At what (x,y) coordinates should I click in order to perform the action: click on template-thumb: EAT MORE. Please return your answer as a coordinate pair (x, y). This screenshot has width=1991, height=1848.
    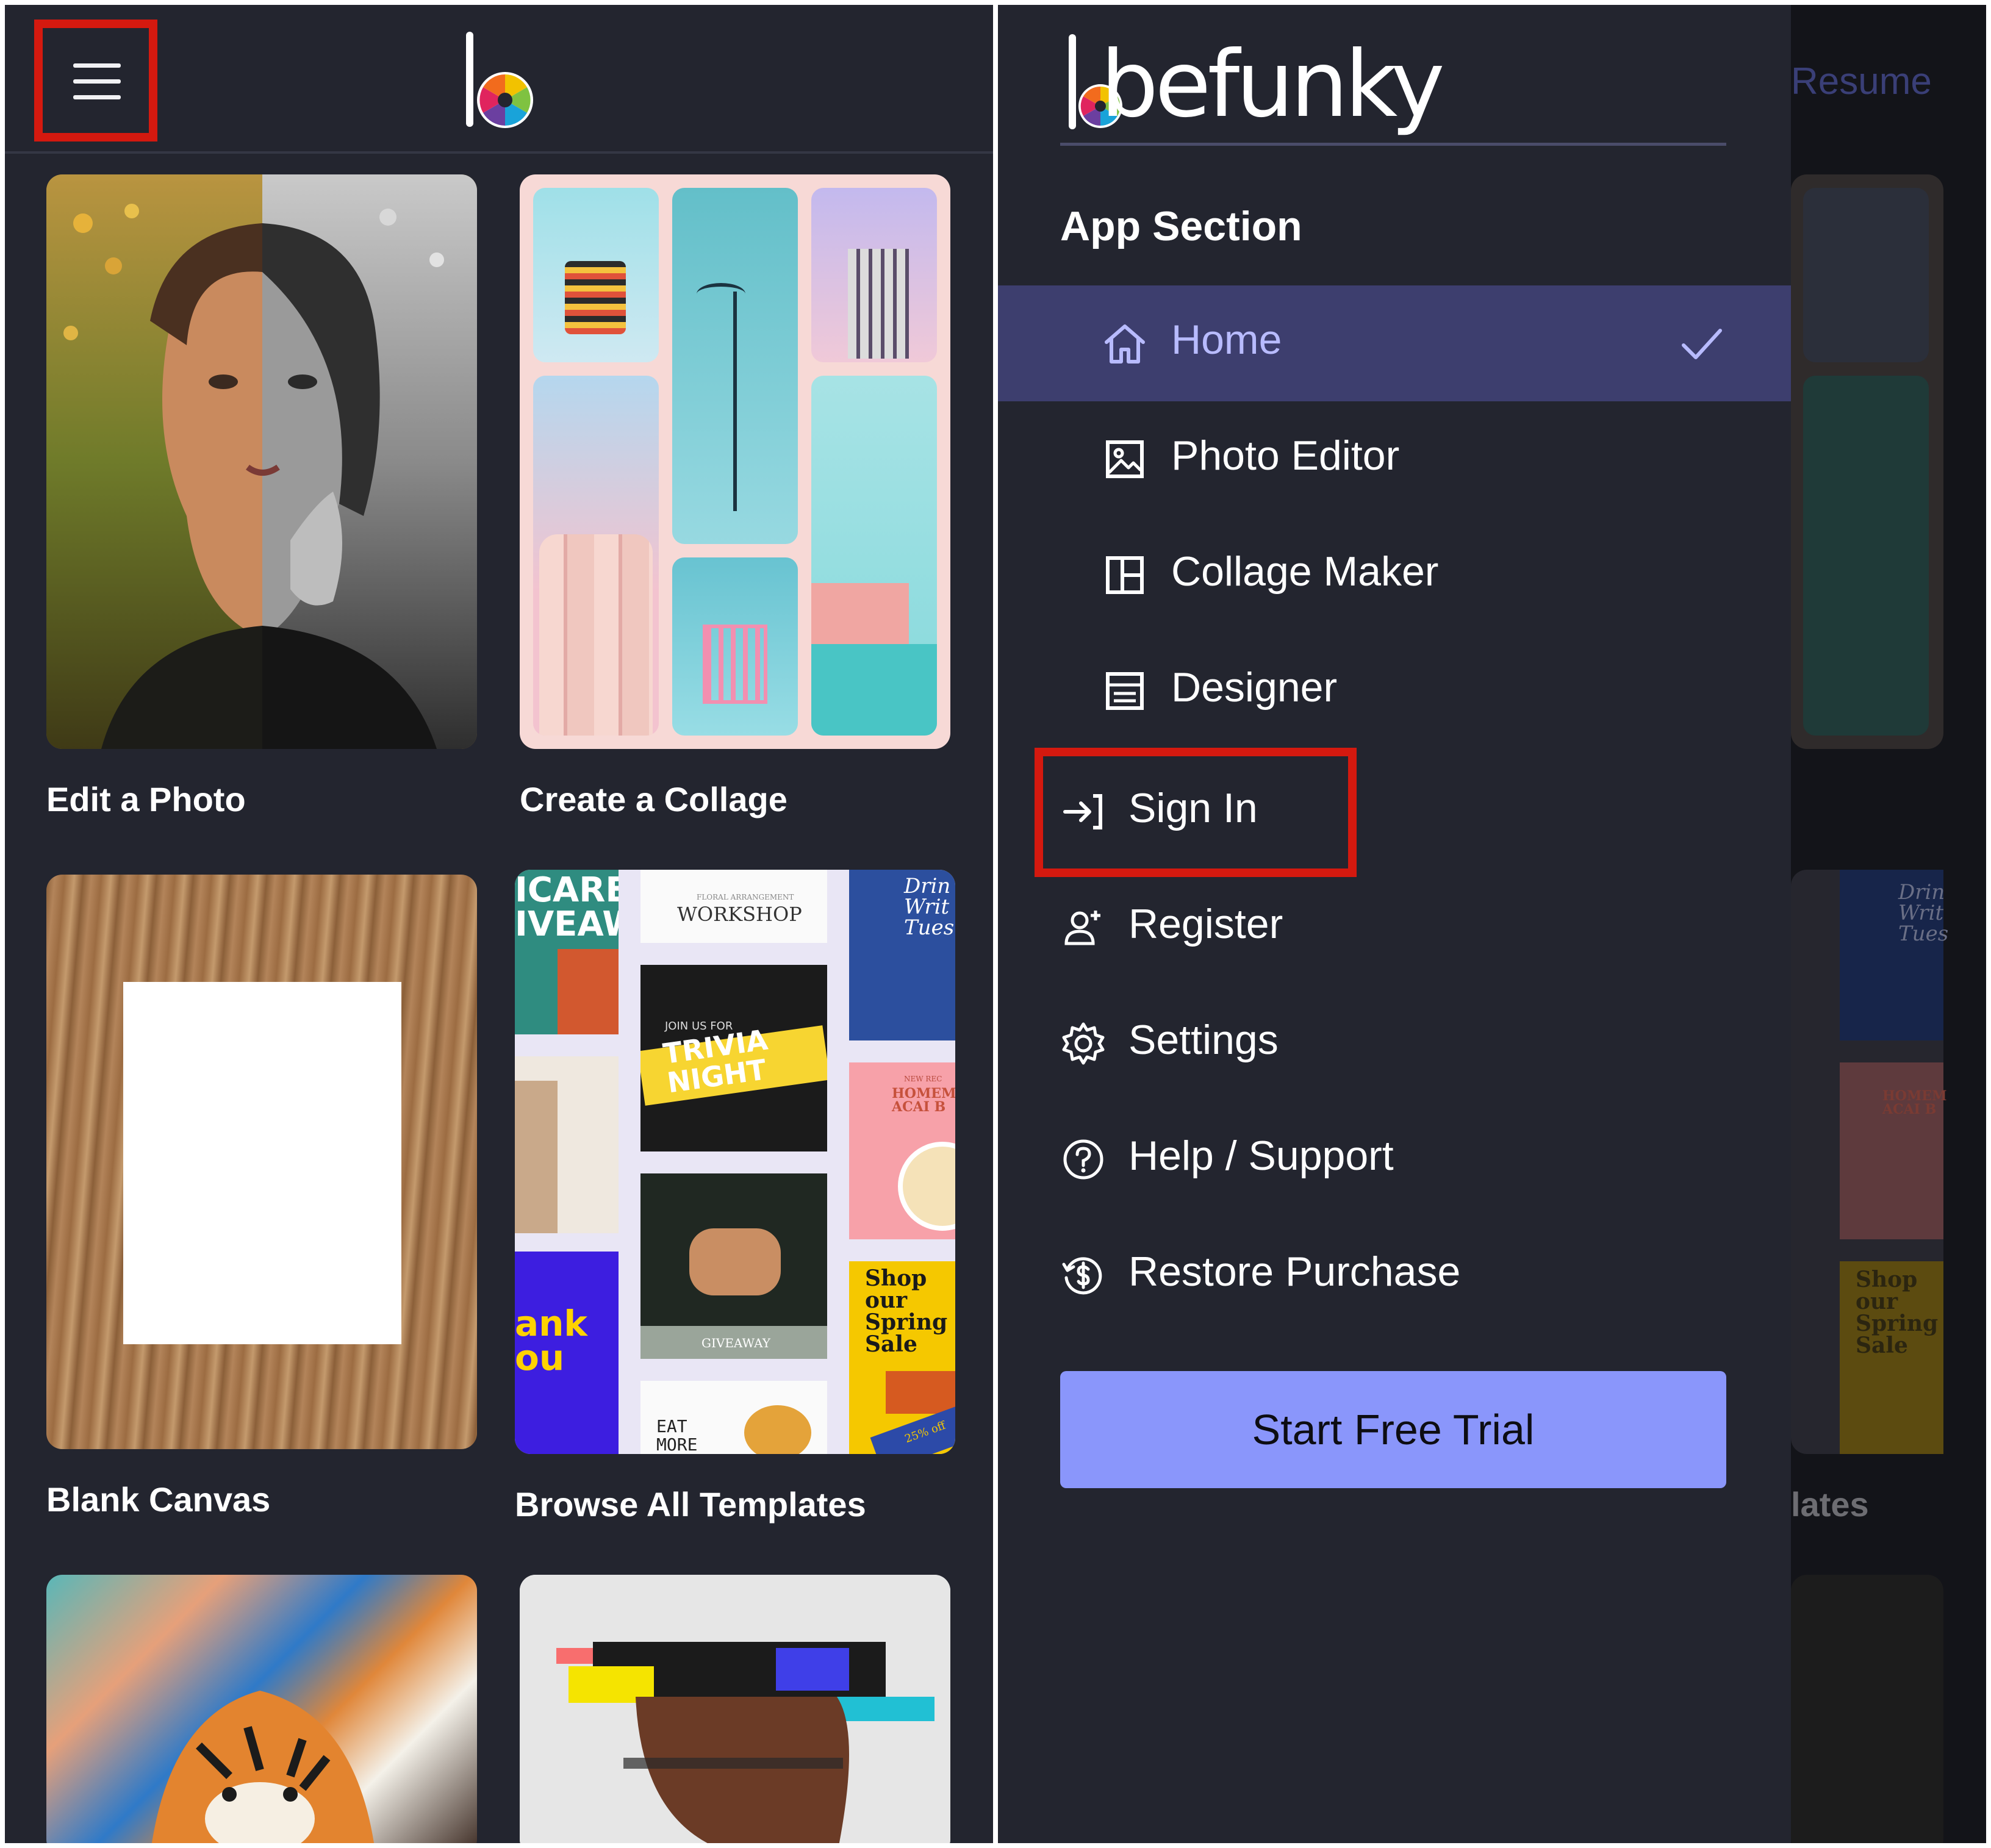
    Looking at the image, I should click on (734, 1417).